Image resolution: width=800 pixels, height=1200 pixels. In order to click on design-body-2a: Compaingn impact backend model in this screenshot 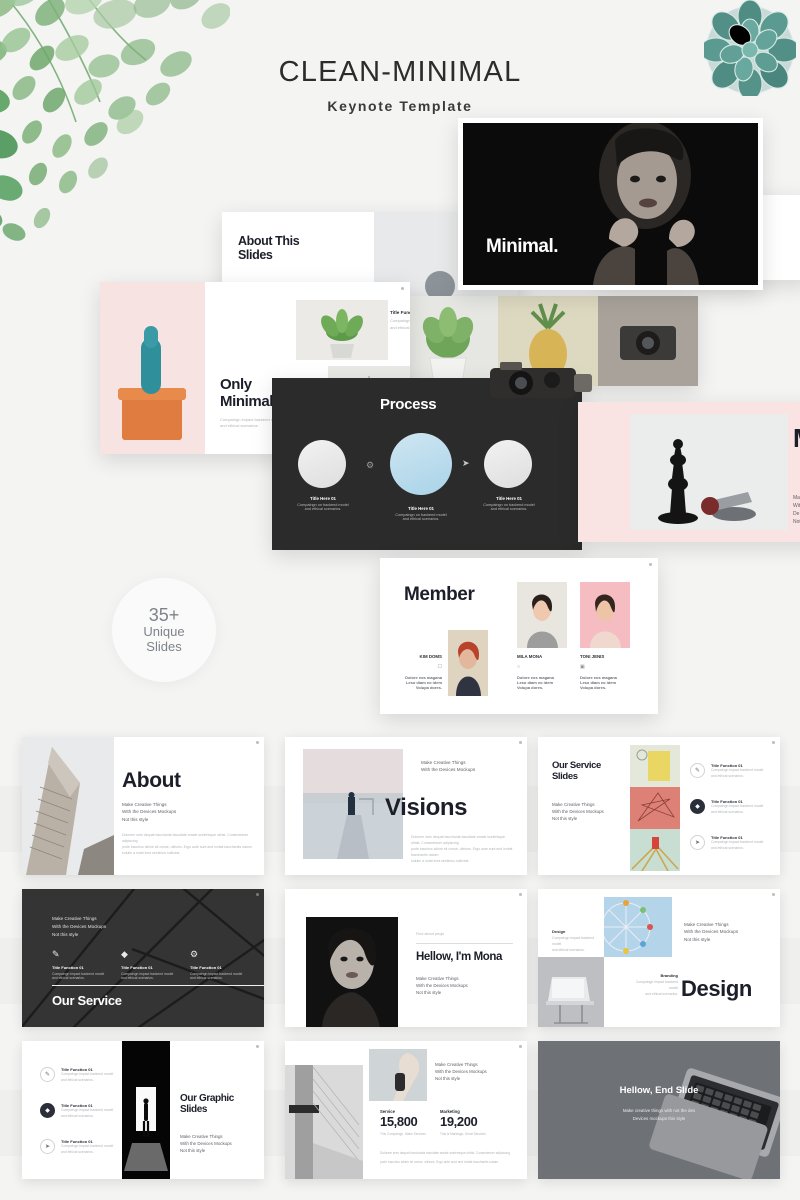, I will do `click(656, 985)`.